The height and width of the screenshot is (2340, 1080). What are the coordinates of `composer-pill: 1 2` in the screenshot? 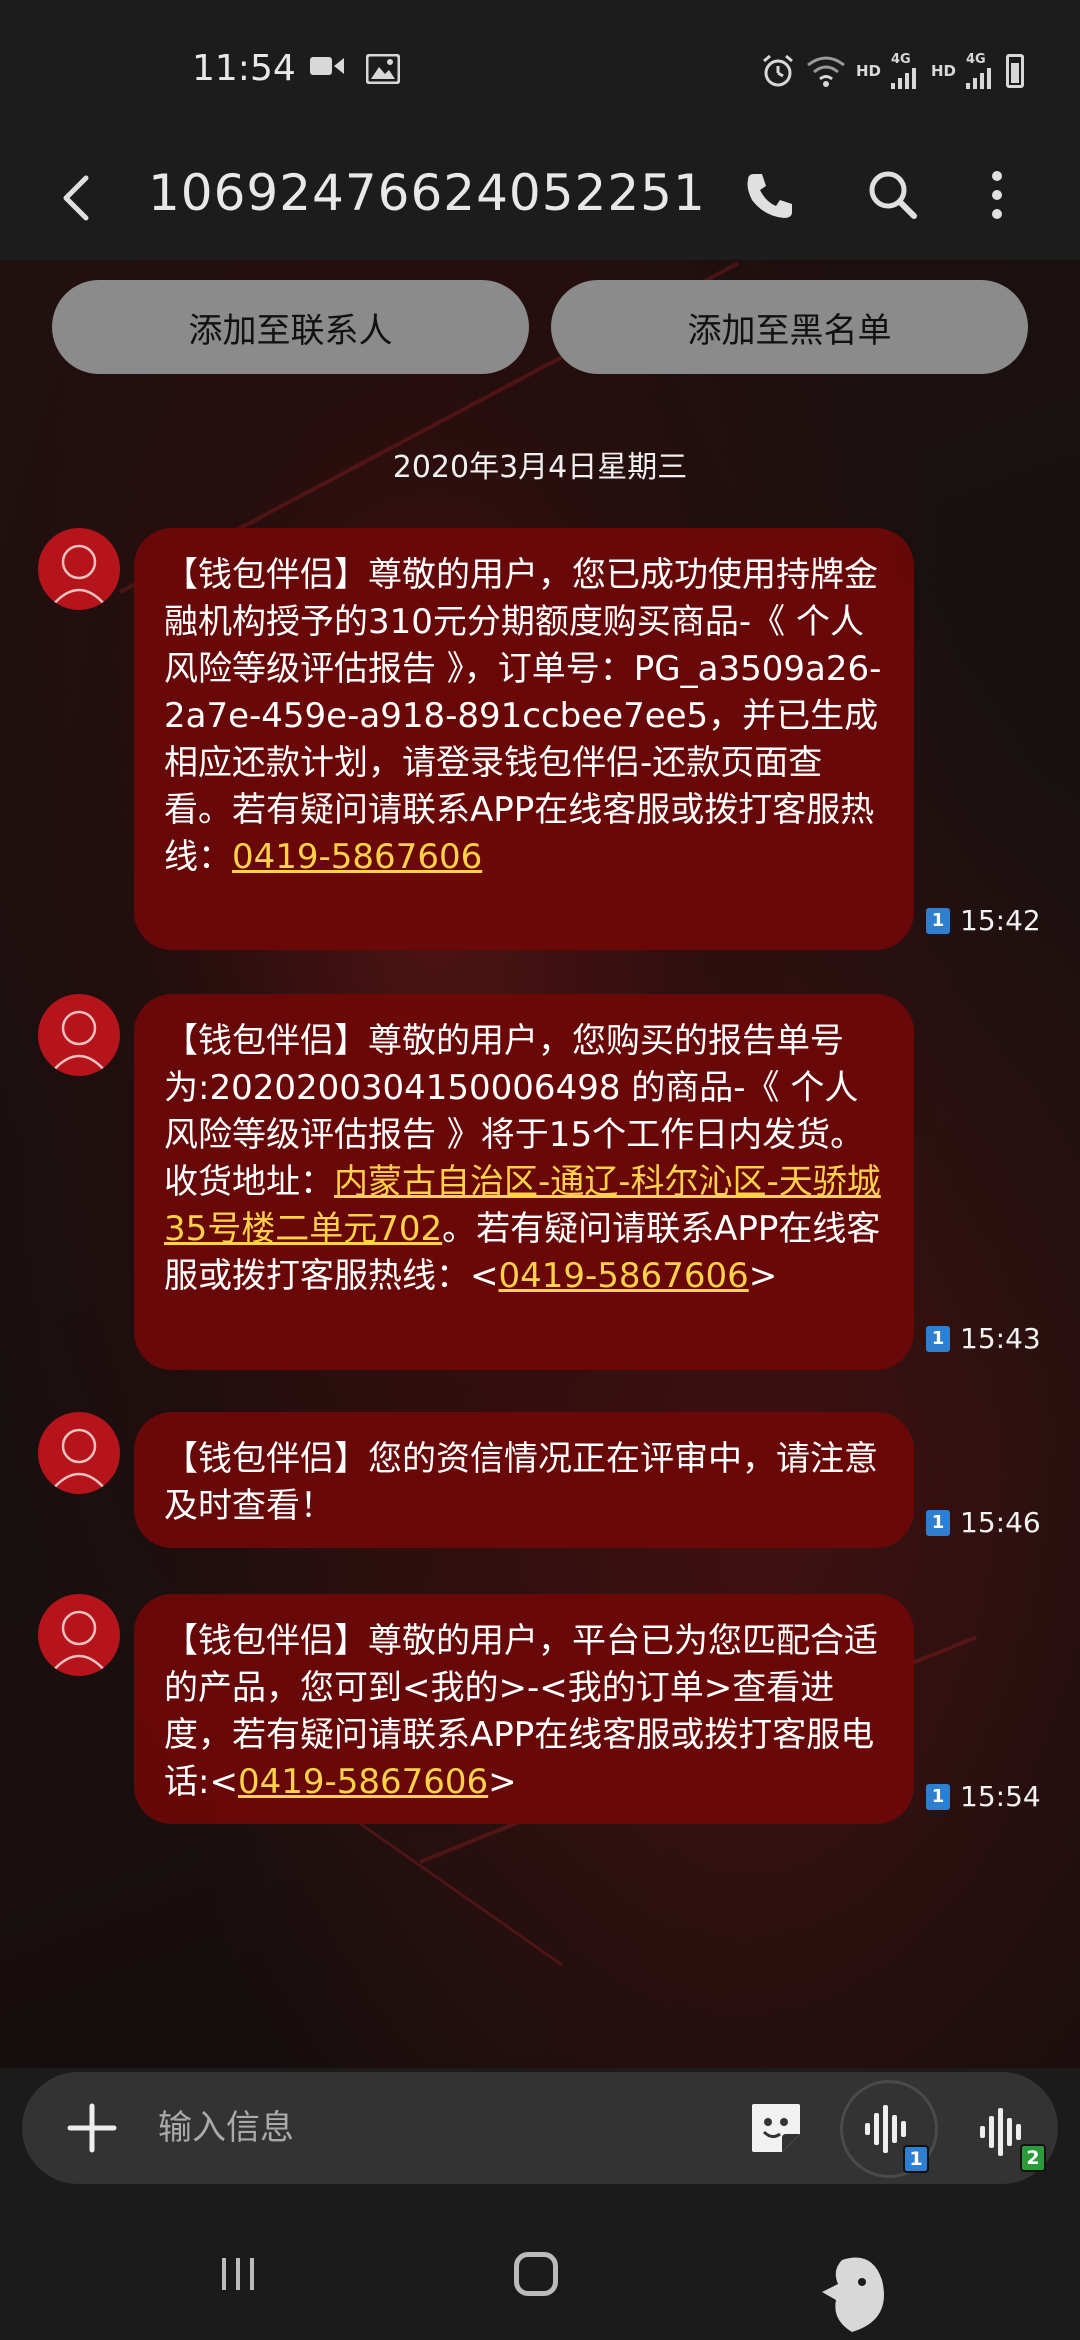 It's located at (540, 2128).